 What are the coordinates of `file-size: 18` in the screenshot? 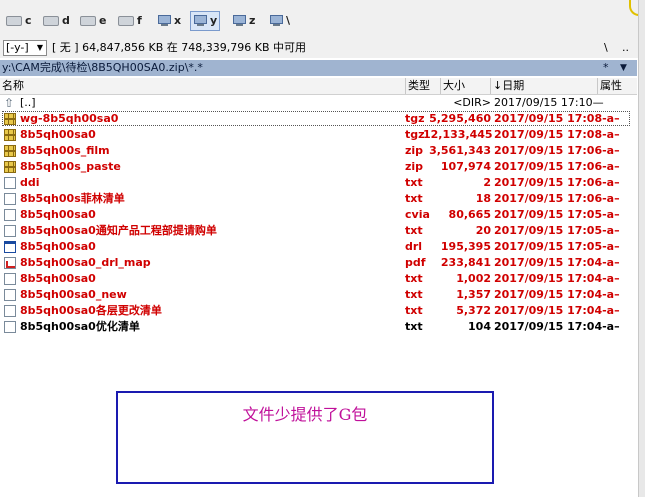 It's located at (483, 198).